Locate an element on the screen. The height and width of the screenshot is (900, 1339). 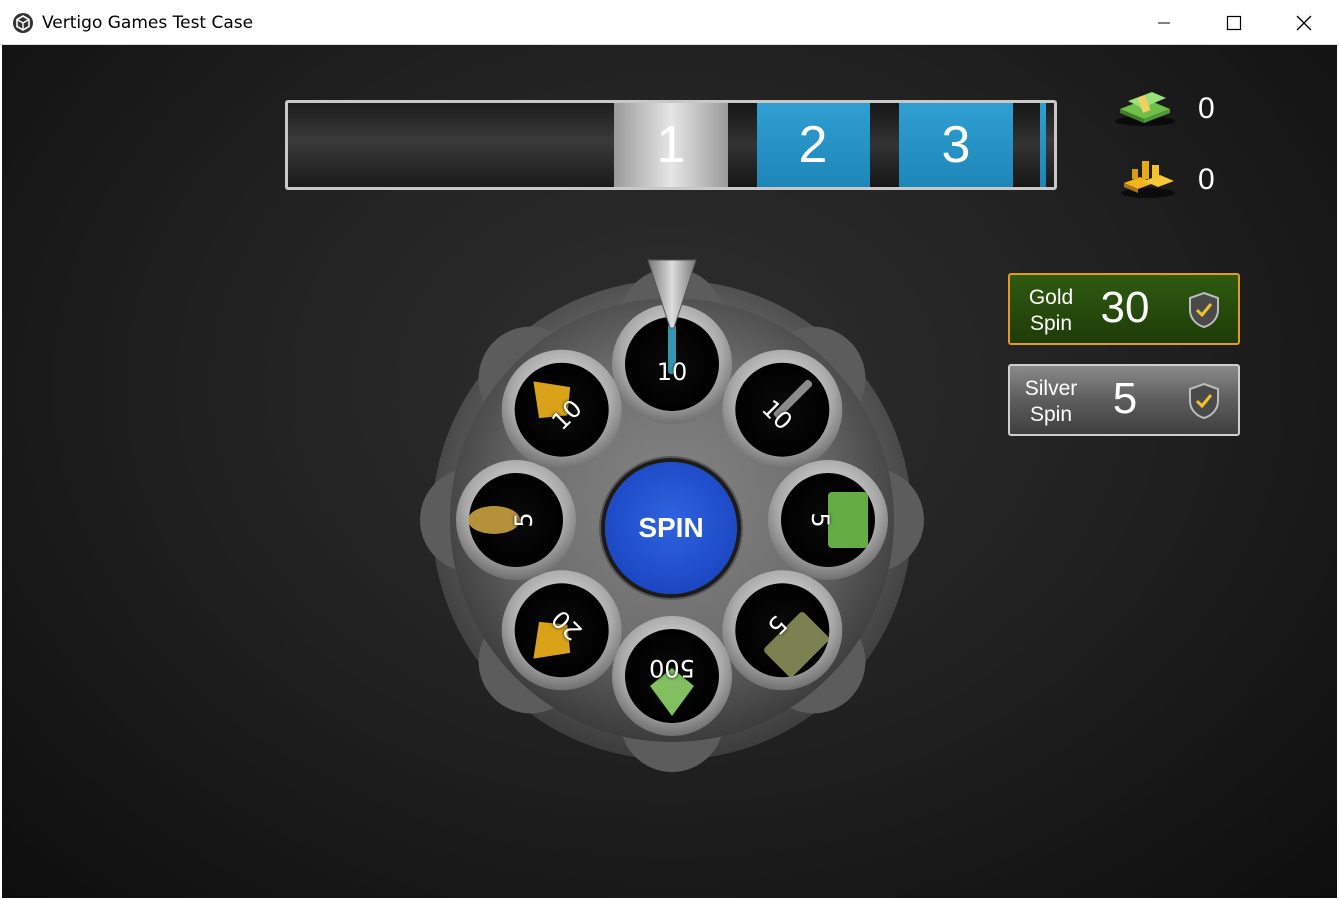
close-icon is located at coordinates (1304, 22).